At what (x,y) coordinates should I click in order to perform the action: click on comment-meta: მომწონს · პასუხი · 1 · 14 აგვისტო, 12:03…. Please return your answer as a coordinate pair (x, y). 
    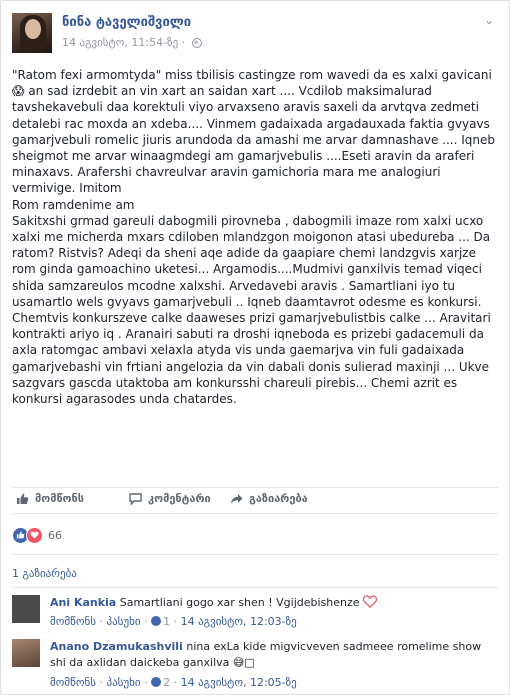
    Looking at the image, I should click on (173, 621).